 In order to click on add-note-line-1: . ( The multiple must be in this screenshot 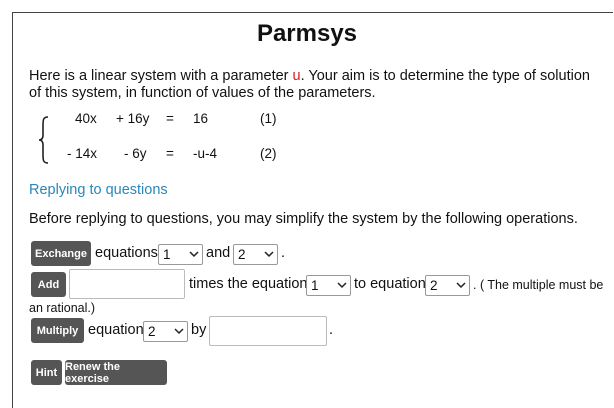, I will do `click(538, 285)`.